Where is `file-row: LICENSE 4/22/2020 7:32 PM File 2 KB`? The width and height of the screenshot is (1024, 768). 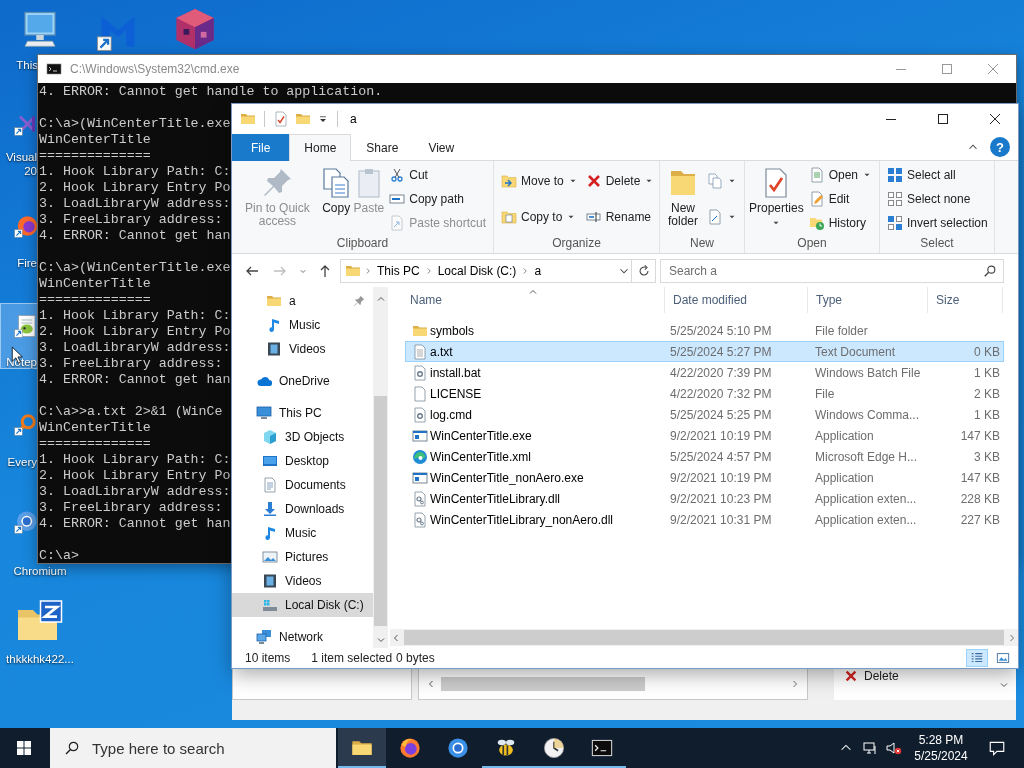
file-row: LICENSE 4/22/2020 7:32 PM File 2 KB is located at coordinates (704, 393).